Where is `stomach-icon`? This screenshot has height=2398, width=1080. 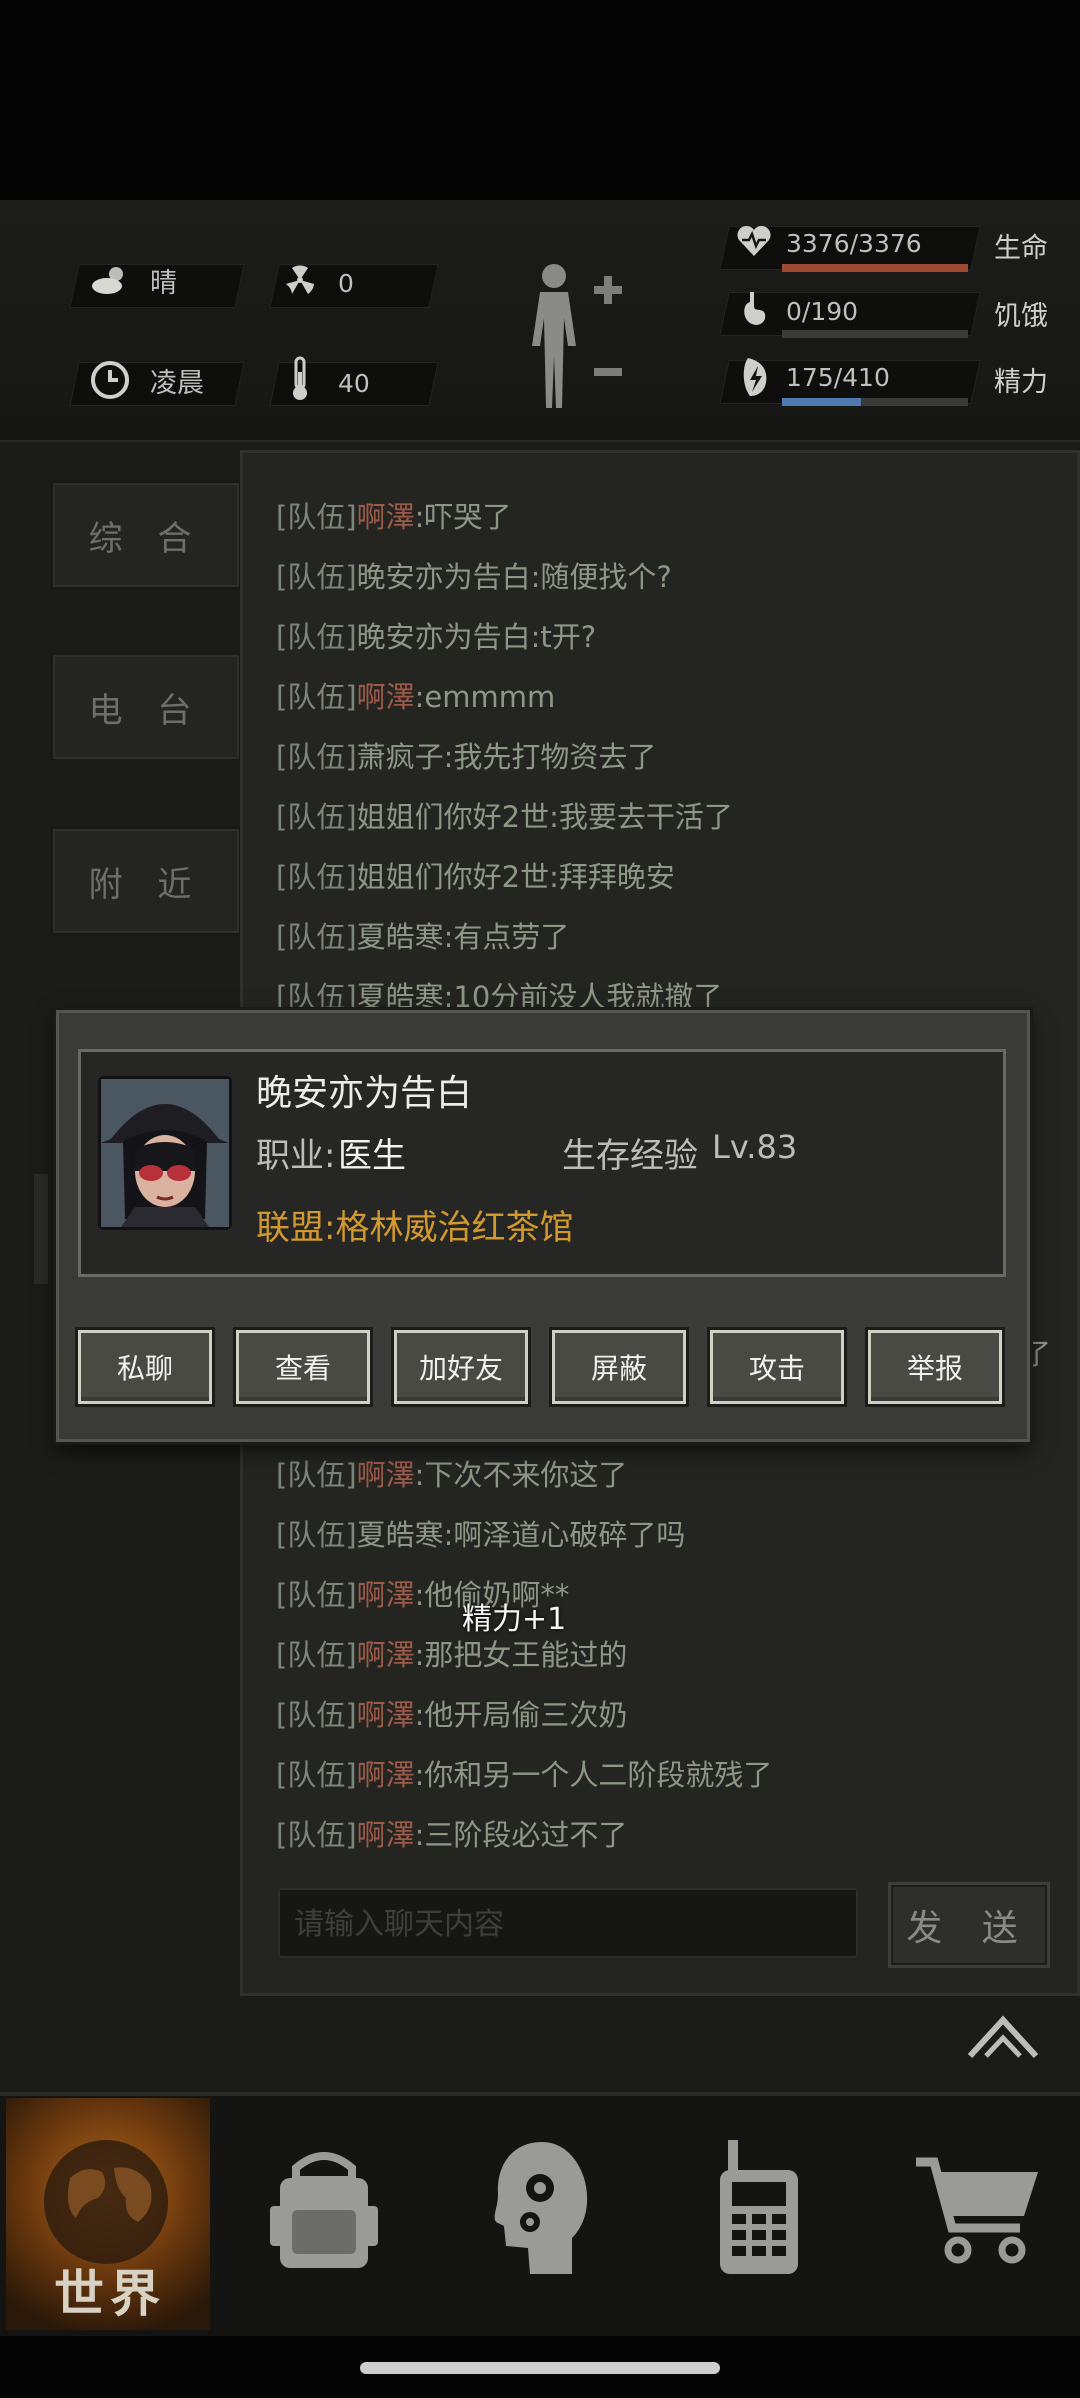 stomach-icon is located at coordinates (755, 315).